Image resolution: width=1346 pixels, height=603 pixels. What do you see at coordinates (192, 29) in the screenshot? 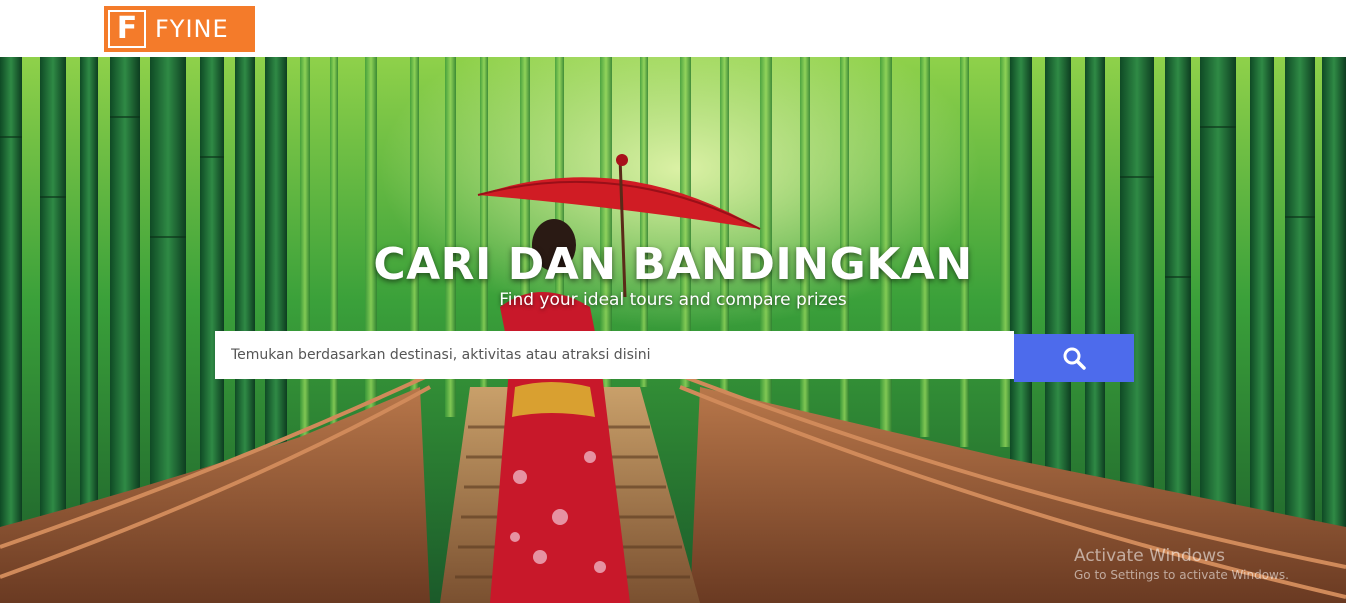
I see `logo-text: FYINE` at bounding box center [192, 29].